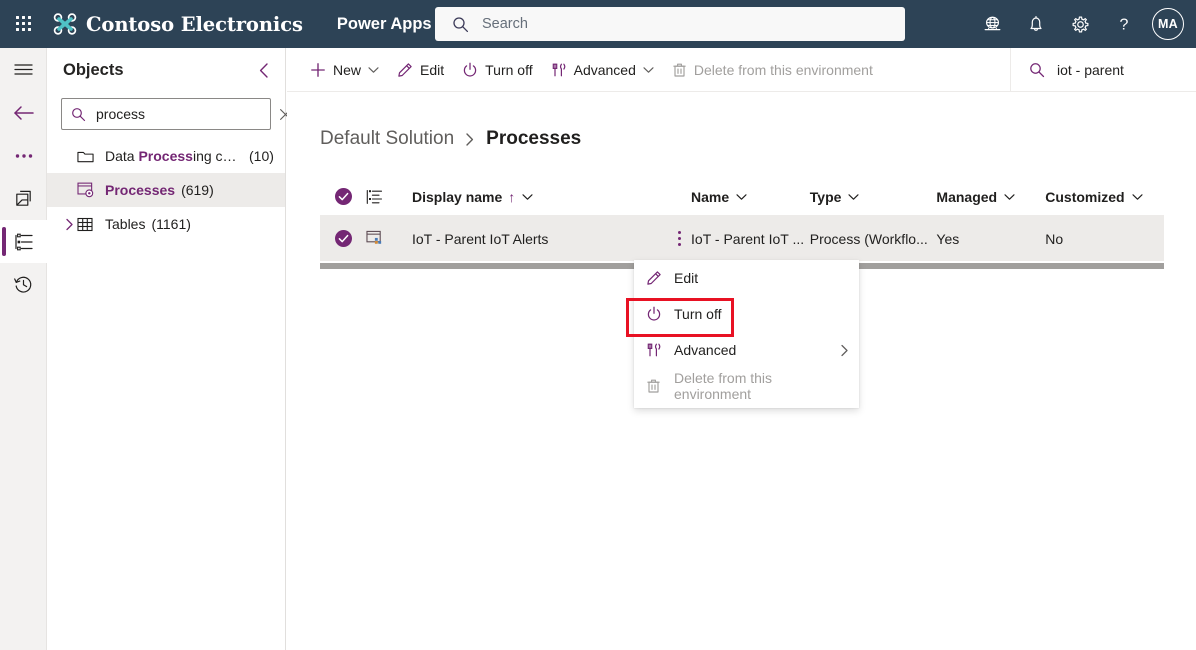  I want to click on grid-search-input, so click(1126, 70).